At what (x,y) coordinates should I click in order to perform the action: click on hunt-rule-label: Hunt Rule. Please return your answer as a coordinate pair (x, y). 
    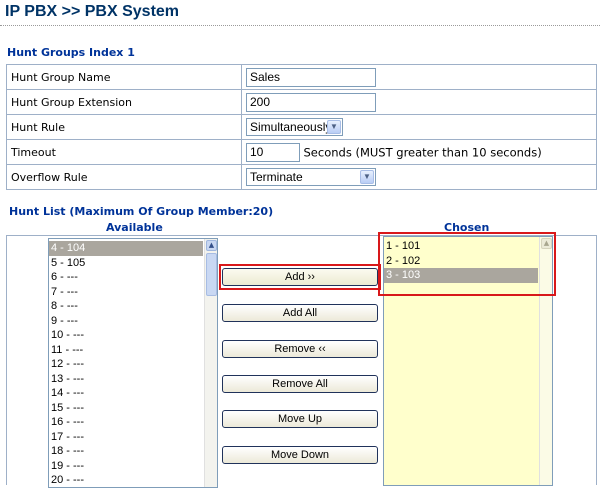
    Looking at the image, I should click on (124, 127).